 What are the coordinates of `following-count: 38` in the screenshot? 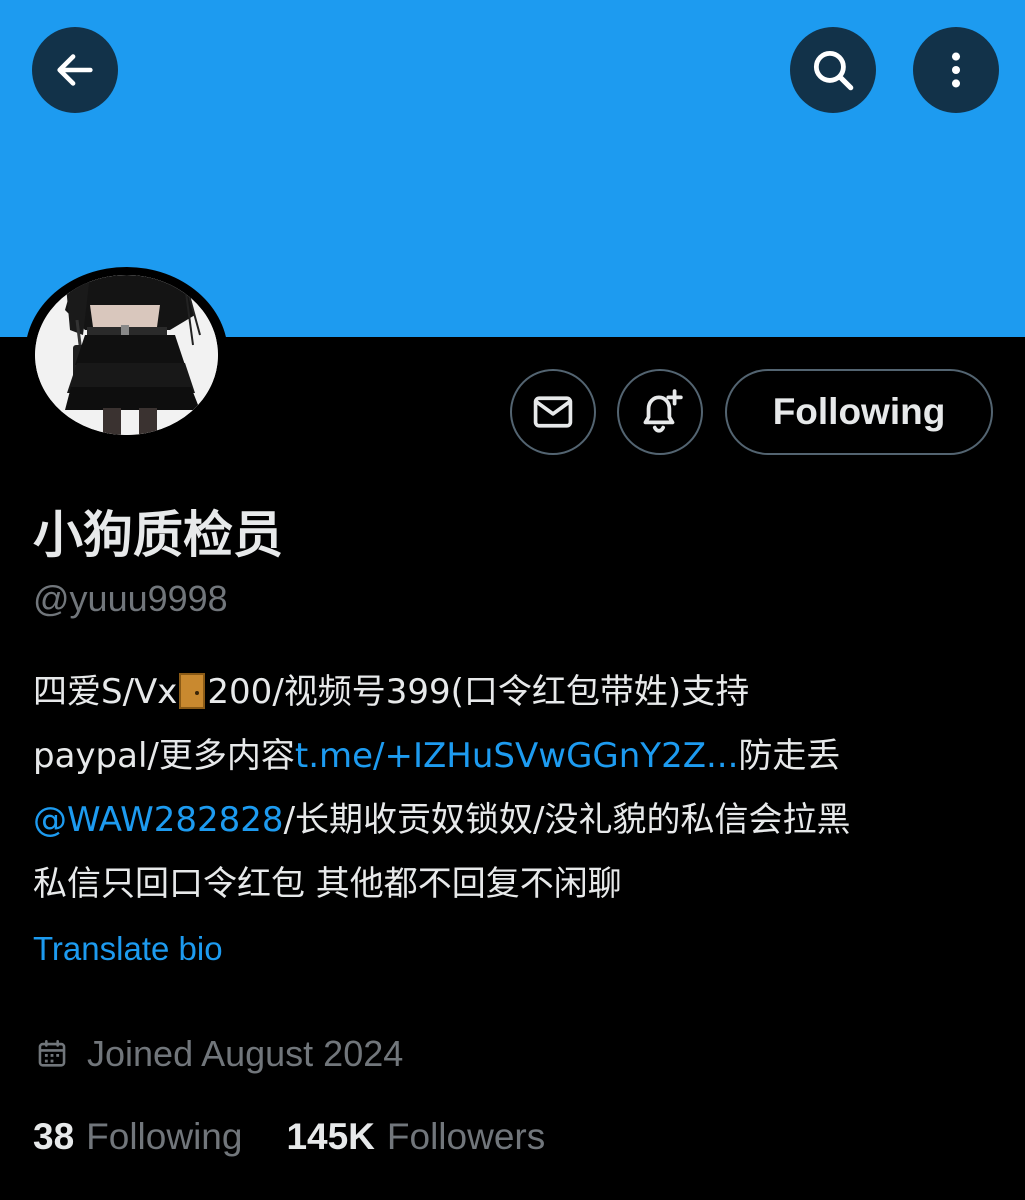 It's located at (54, 1136).